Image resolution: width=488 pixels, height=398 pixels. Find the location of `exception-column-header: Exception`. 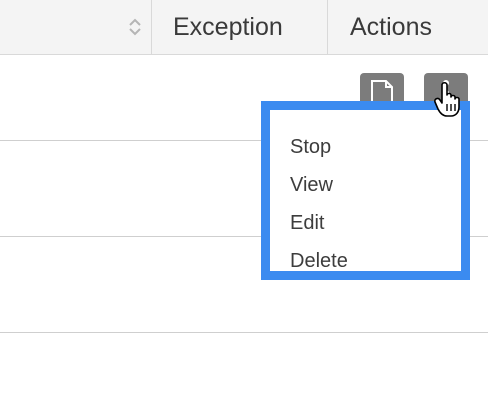

exception-column-header: Exception is located at coordinates (240, 27).